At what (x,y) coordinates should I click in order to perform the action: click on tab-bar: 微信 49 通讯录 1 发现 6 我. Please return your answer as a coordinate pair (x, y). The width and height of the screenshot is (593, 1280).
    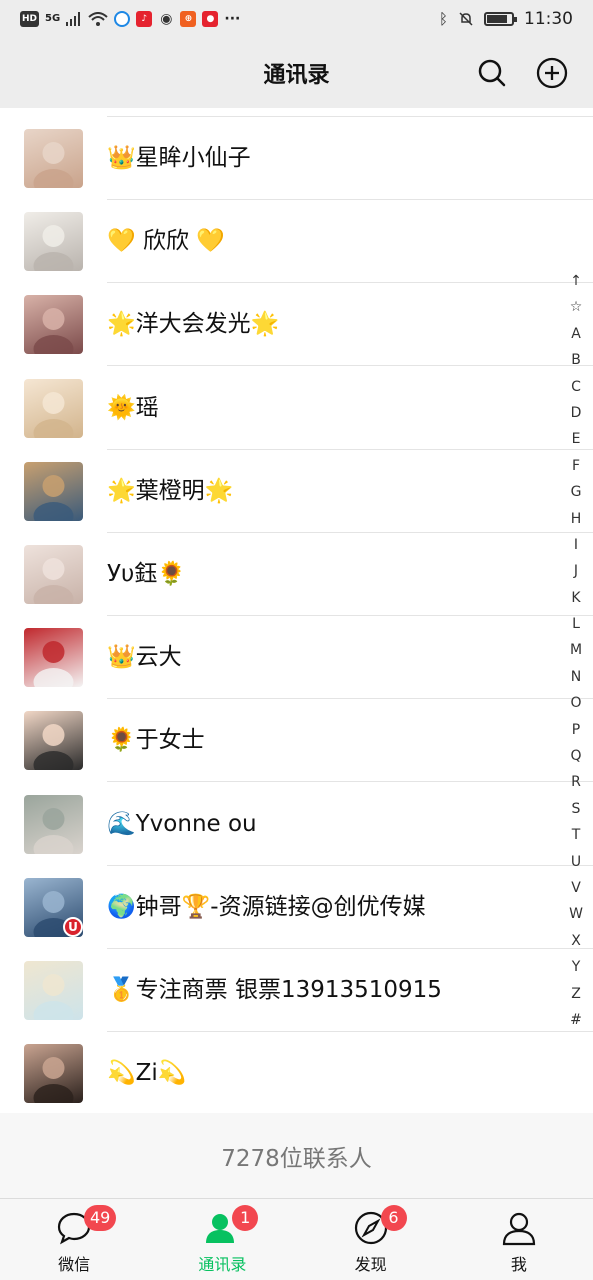
    Looking at the image, I should click on (296, 1239).